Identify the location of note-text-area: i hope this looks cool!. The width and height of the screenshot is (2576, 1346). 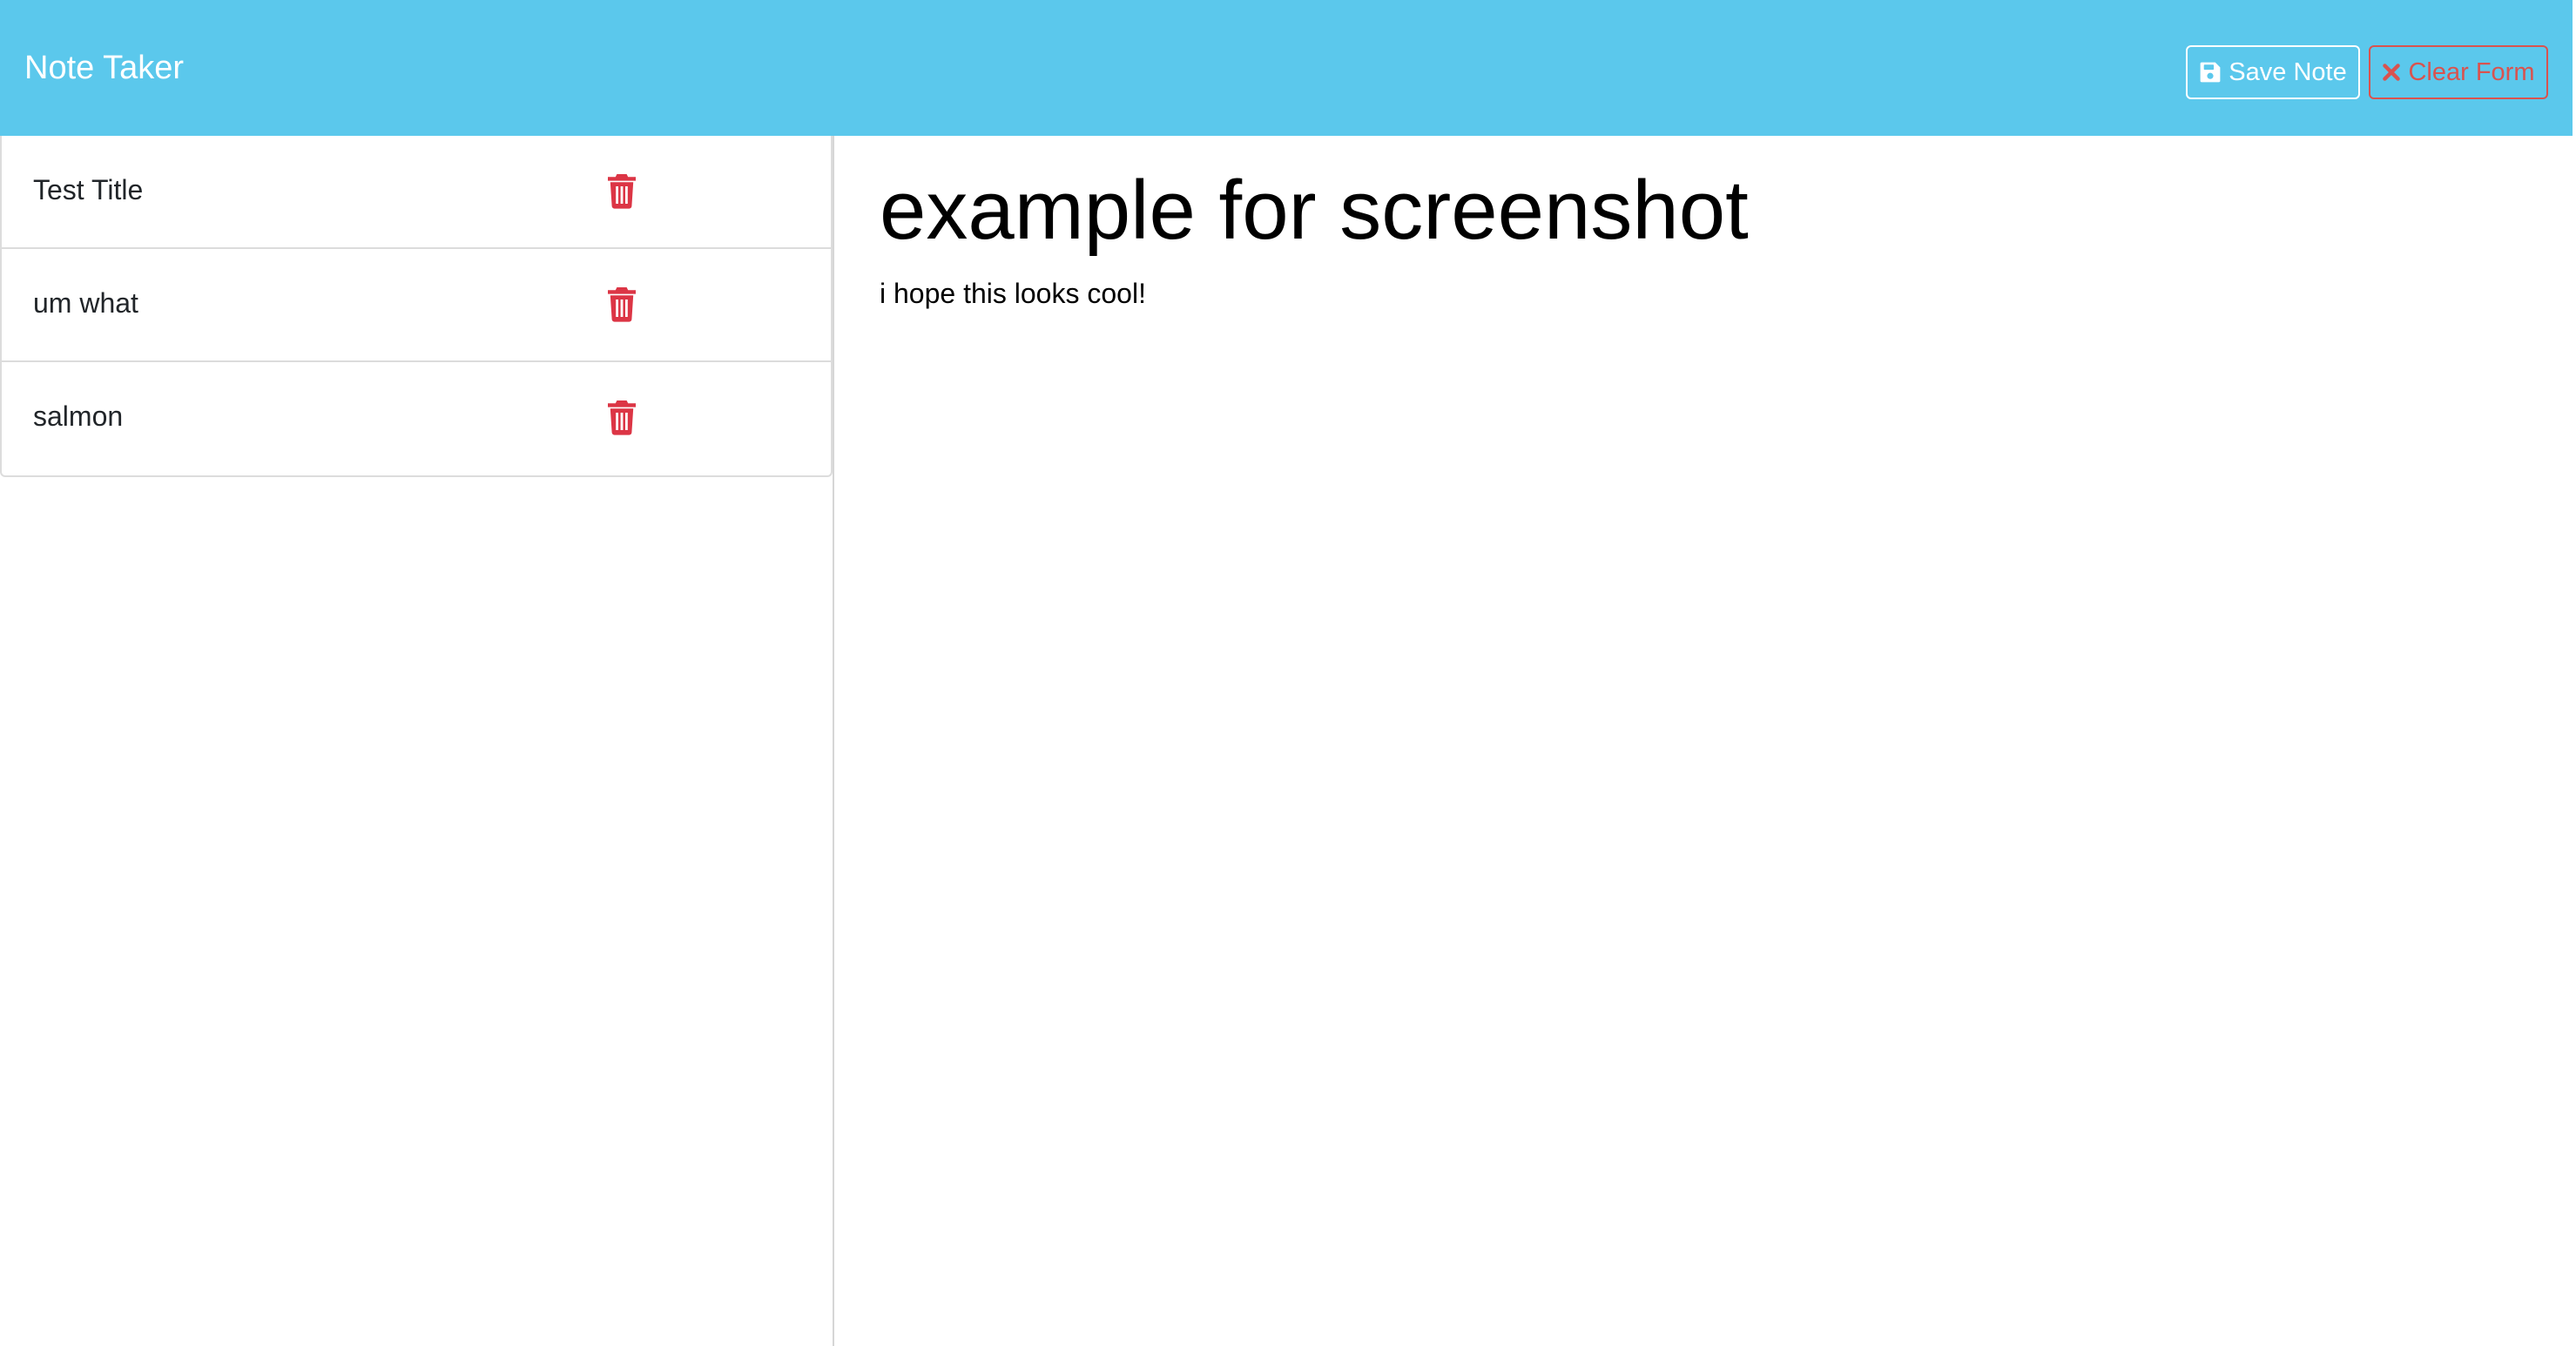
(1707, 293).